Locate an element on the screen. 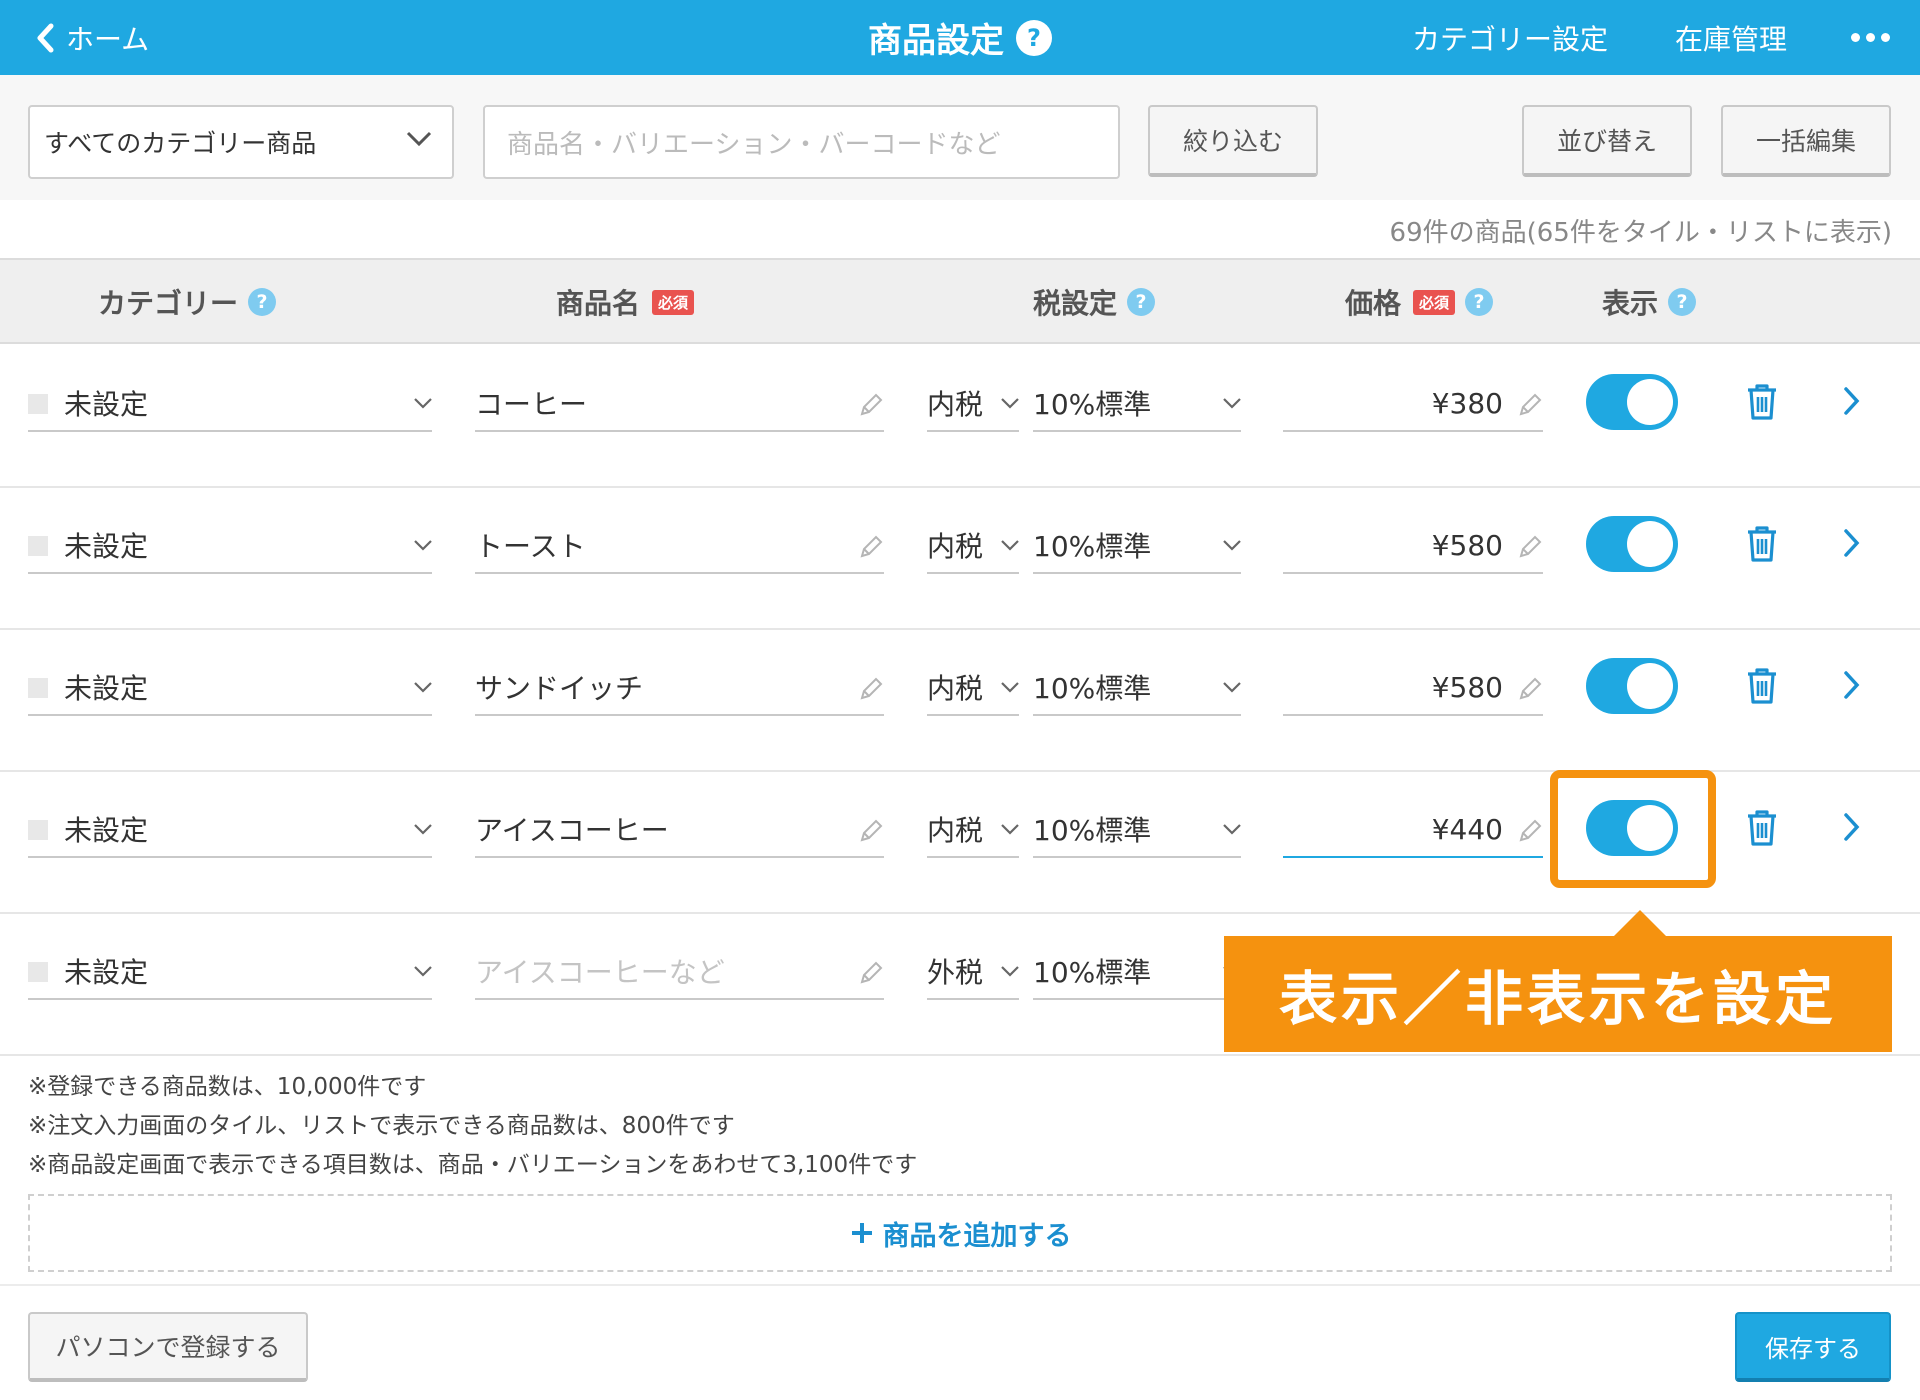 Image resolution: width=1920 pixels, height=1400 pixels. header-display: 表示 ? is located at coordinates (1649, 302).